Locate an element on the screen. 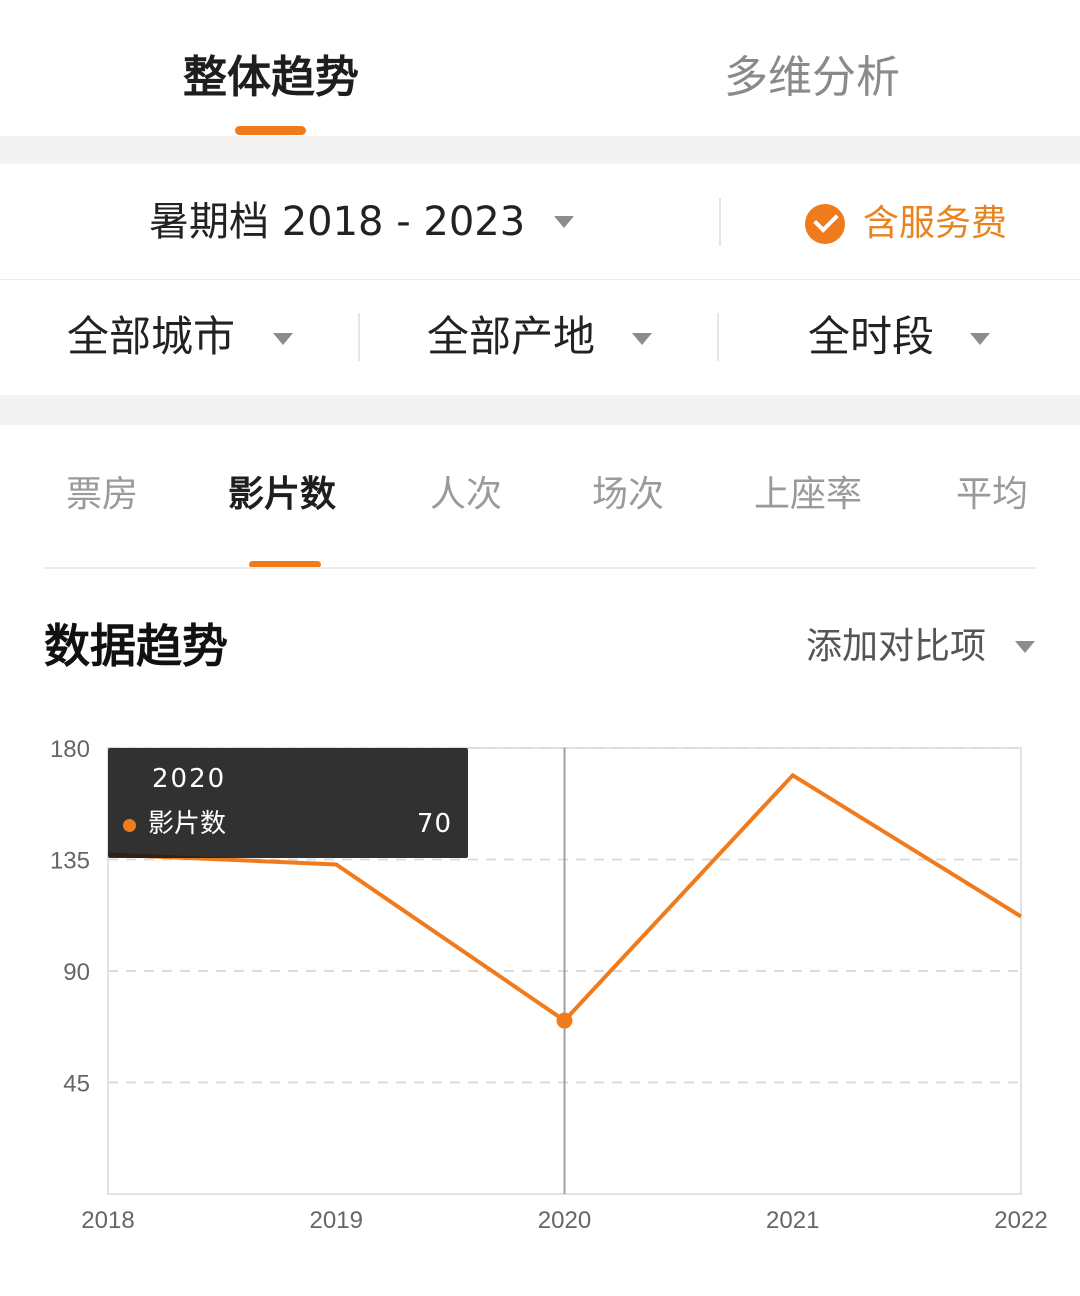  x-tick-label: 2021 is located at coordinates (792, 1220).